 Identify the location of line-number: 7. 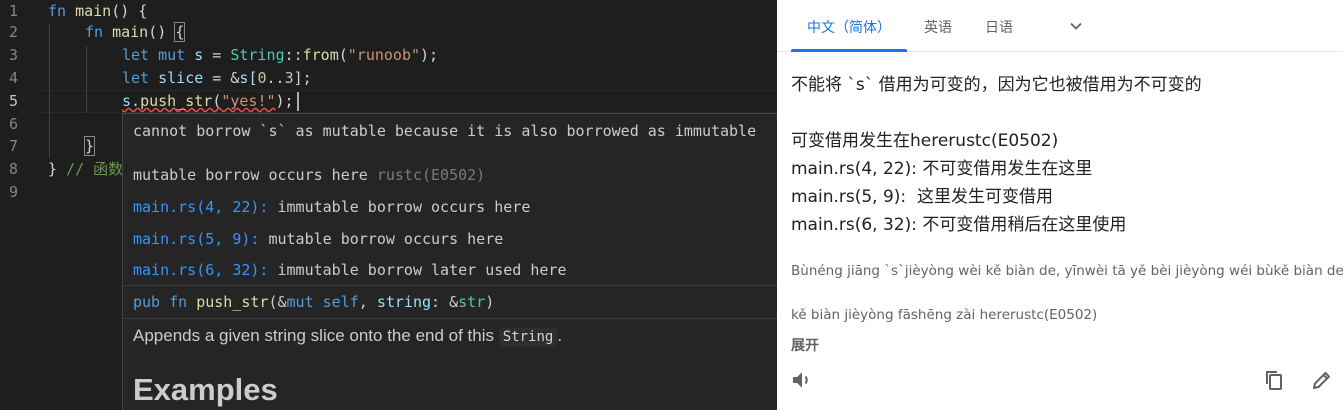
(13, 146).